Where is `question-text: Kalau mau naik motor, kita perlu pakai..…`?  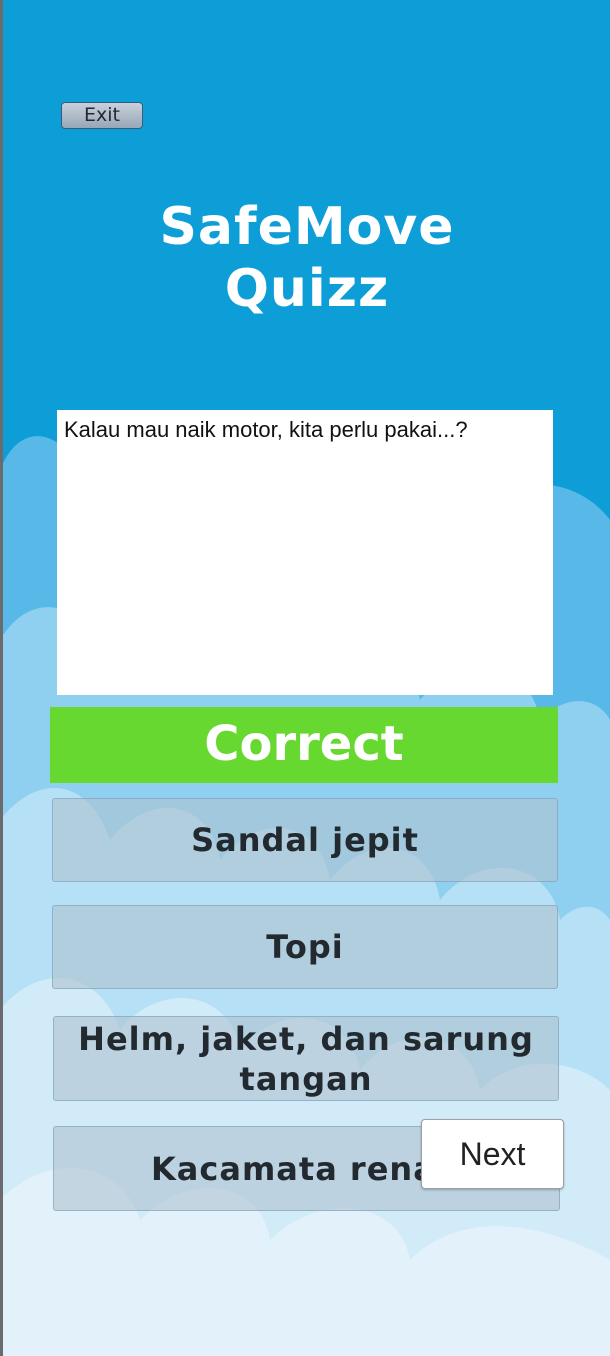
question-text: Kalau mau naik motor, kita perlu pakai..… is located at coordinates (266, 429).